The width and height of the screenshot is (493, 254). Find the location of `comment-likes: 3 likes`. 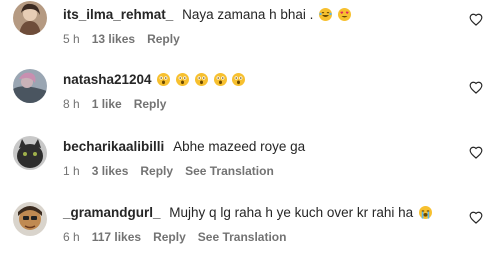

comment-likes: 3 likes is located at coordinates (110, 171).